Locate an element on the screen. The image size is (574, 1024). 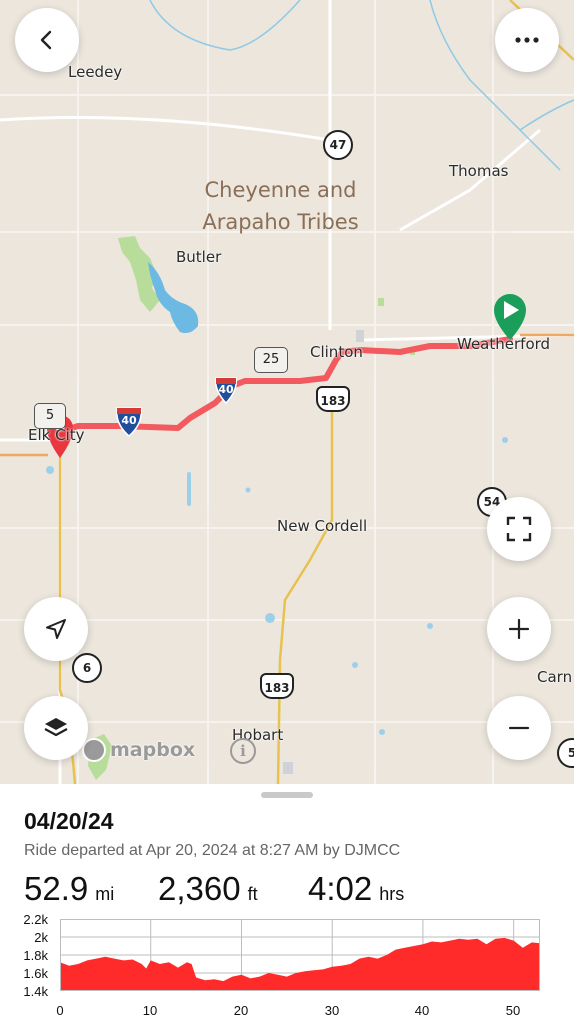
duration-stat: 4:02 hrs is located at coordinates (356, 889).